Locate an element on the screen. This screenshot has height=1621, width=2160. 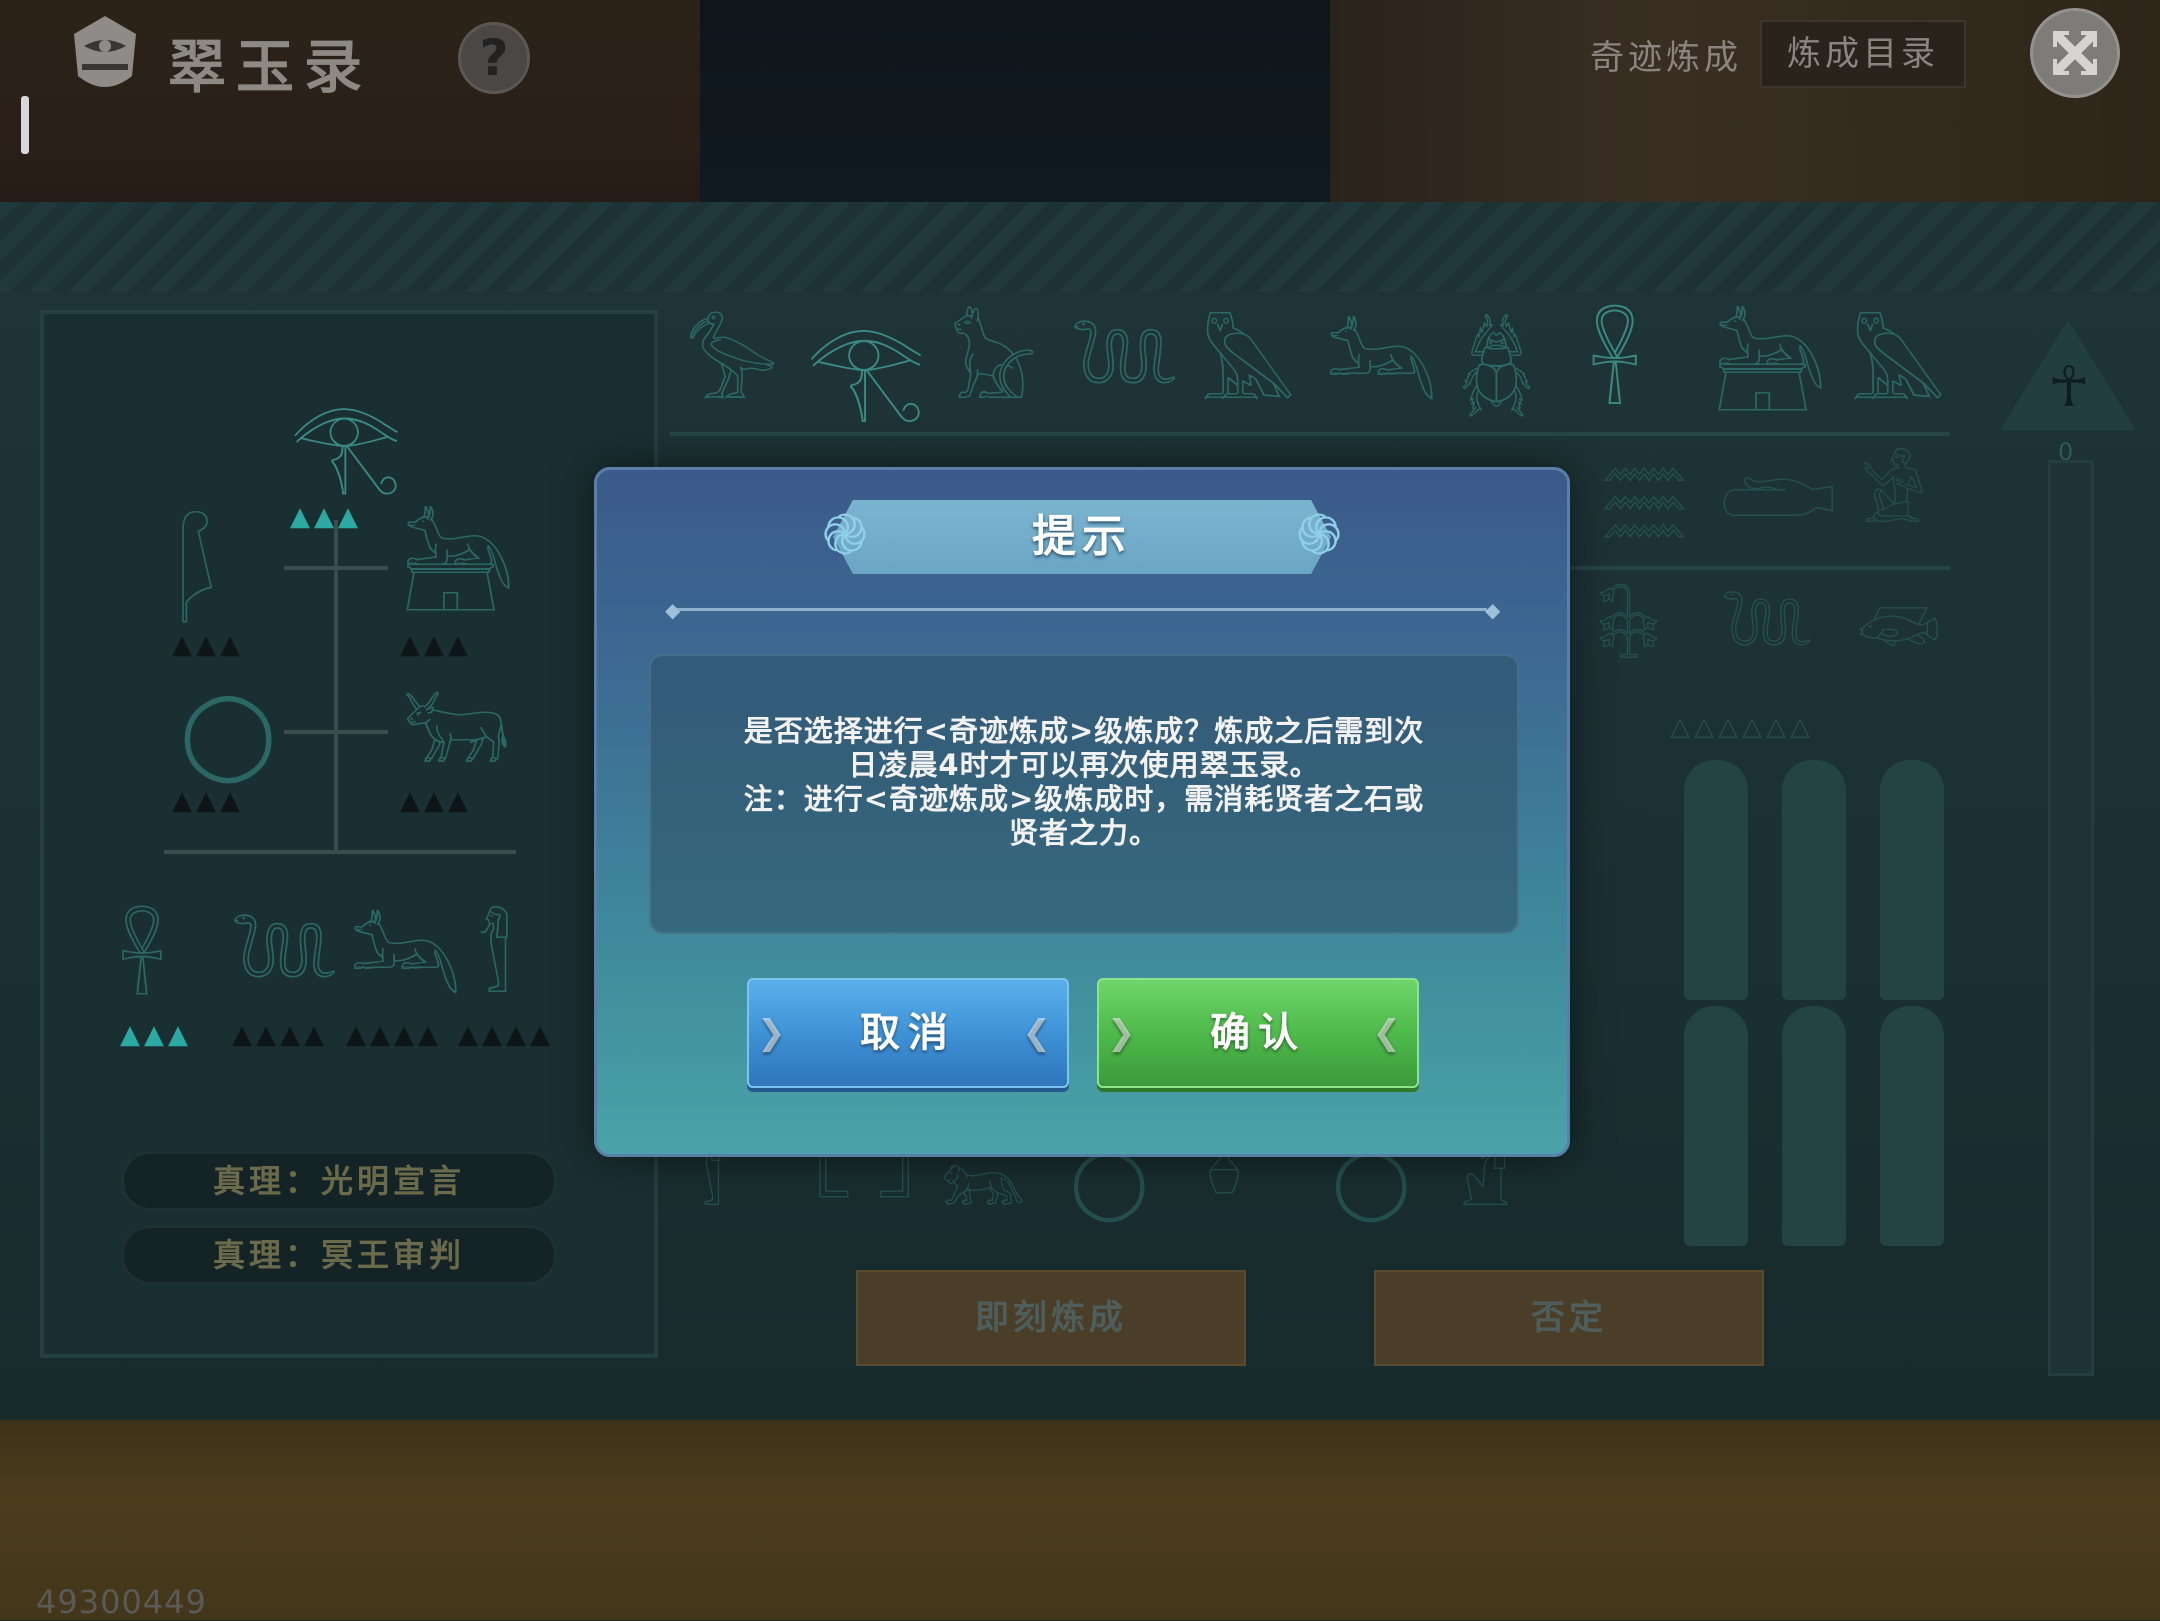
text-cursor is located at coordinates (25, 125).